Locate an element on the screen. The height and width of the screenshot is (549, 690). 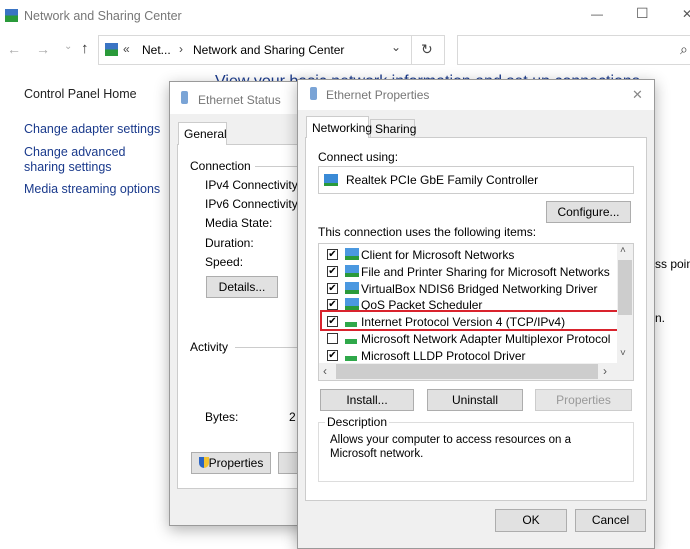
duration-label: Duration: is located at coordinates (229, 243).